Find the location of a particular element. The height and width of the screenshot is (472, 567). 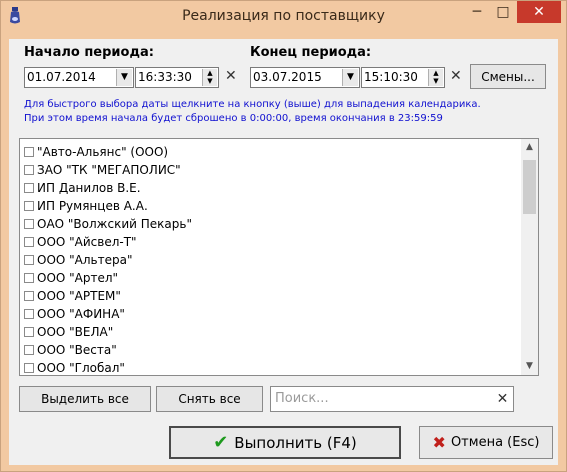

list-item-label: ООО "Артел" is located at coordinates (78, 278).